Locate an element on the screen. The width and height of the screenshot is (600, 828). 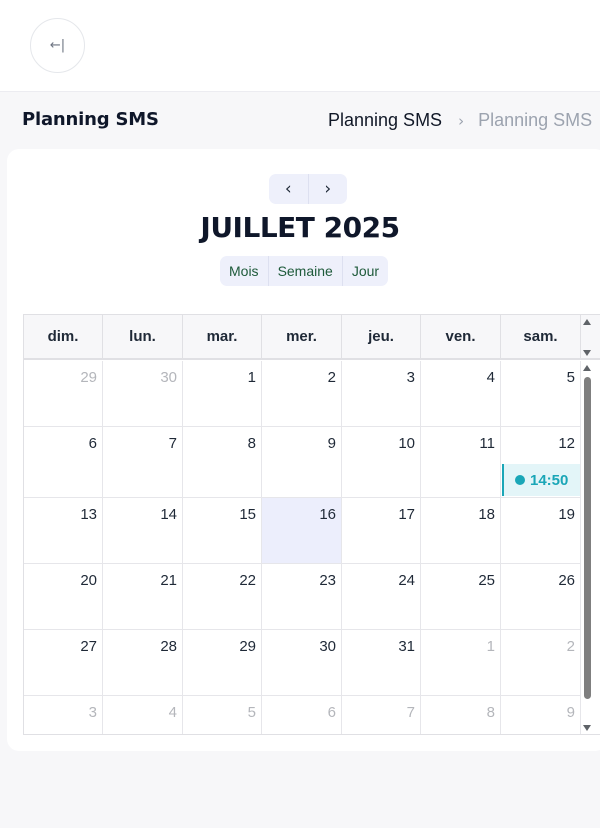
day-cell: 11 is located at coordinates (461, 462).